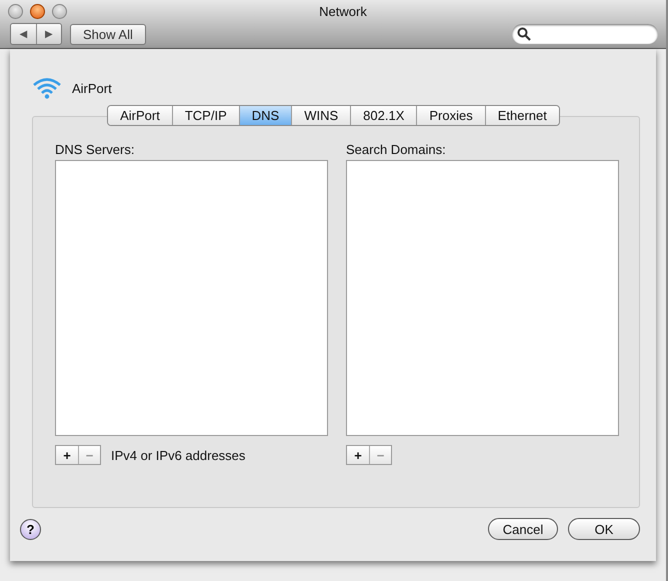 This screenshot has width=668, height=581. What do you see at coordinates (108, 34) in the screenshot?
I see `show-all-button: Show All` at bounding box center [108, 34].